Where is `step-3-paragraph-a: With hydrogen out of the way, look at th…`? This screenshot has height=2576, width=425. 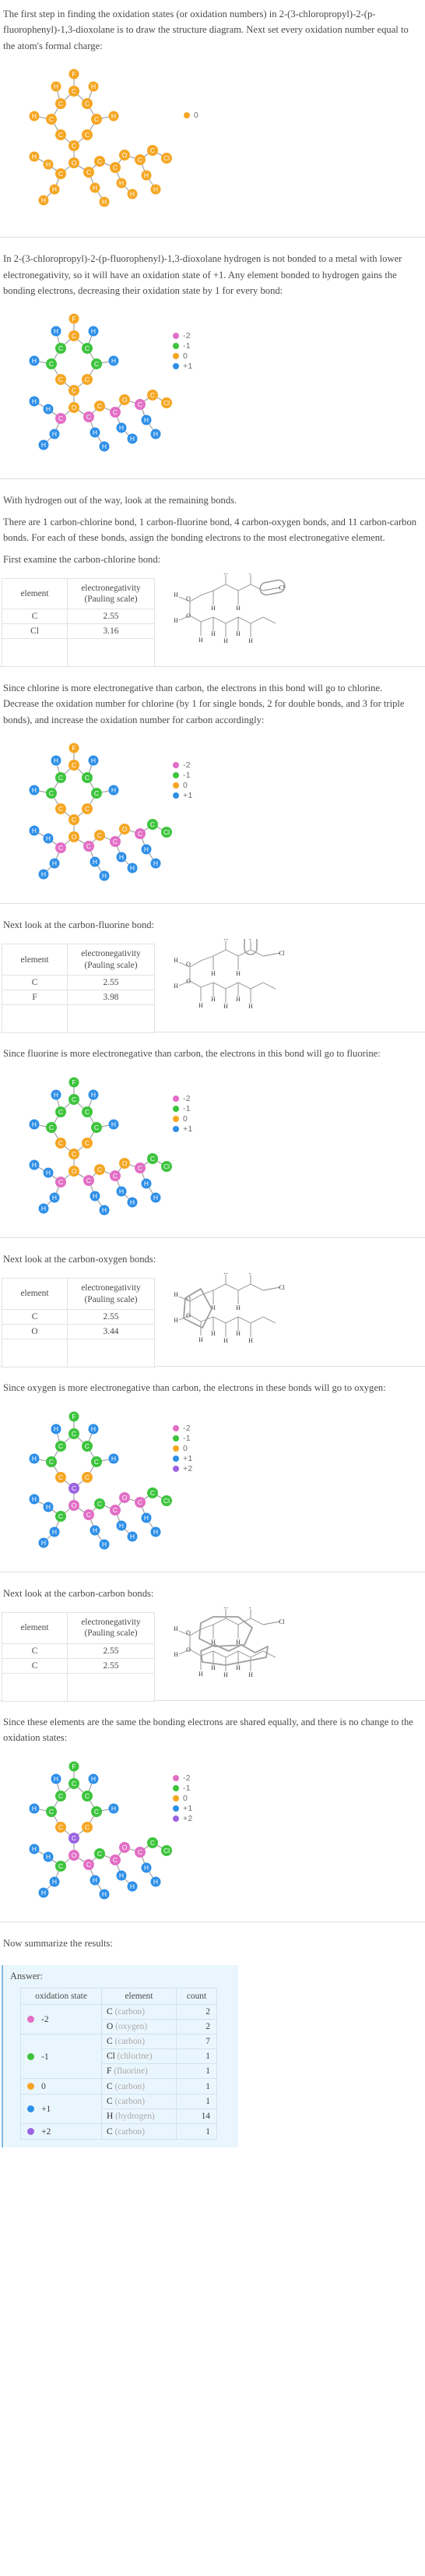
step-3-paragraph-a: With hydrogen out of the way, look at th… is located at coordinates (120, 500).